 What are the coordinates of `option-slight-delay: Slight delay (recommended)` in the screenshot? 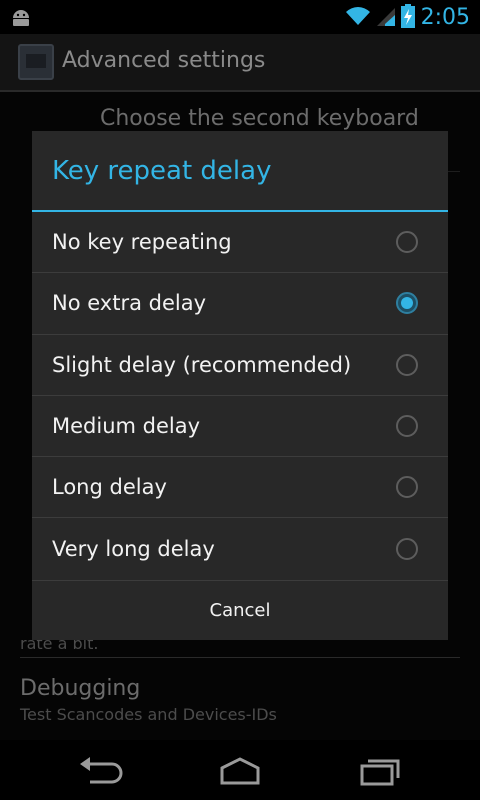 It's located at (240, 365).